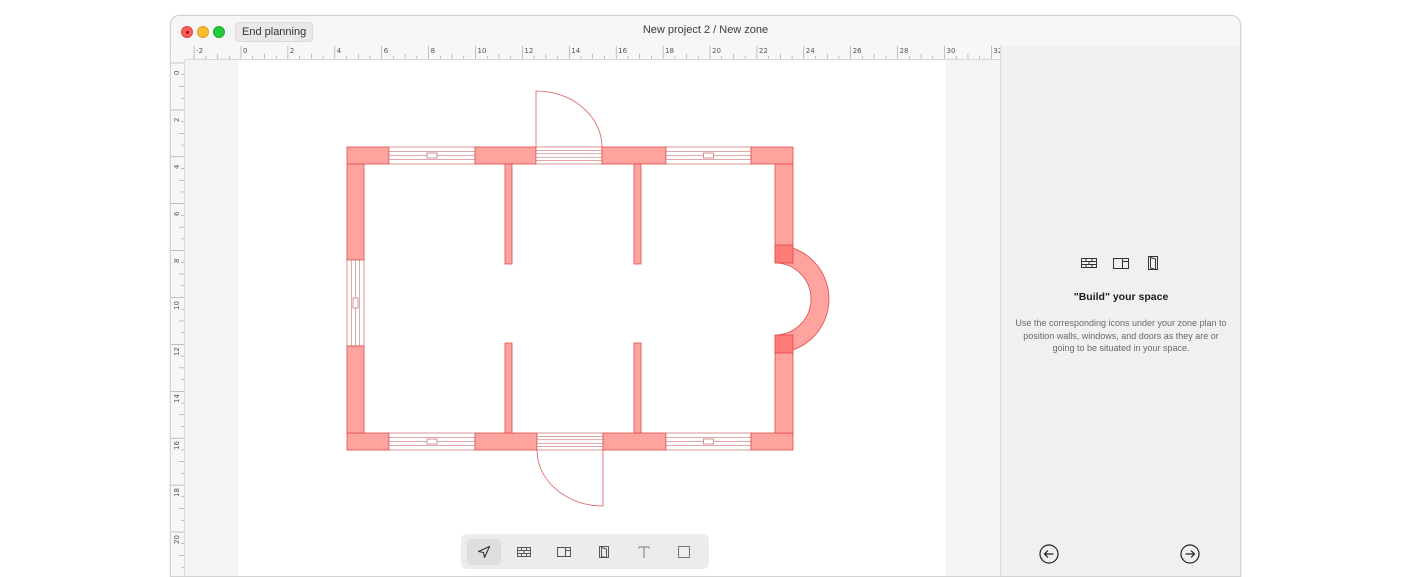 This screenshot has height=577, width=1410. I want to click on ruler-left-label: 0, so click(177, 72).